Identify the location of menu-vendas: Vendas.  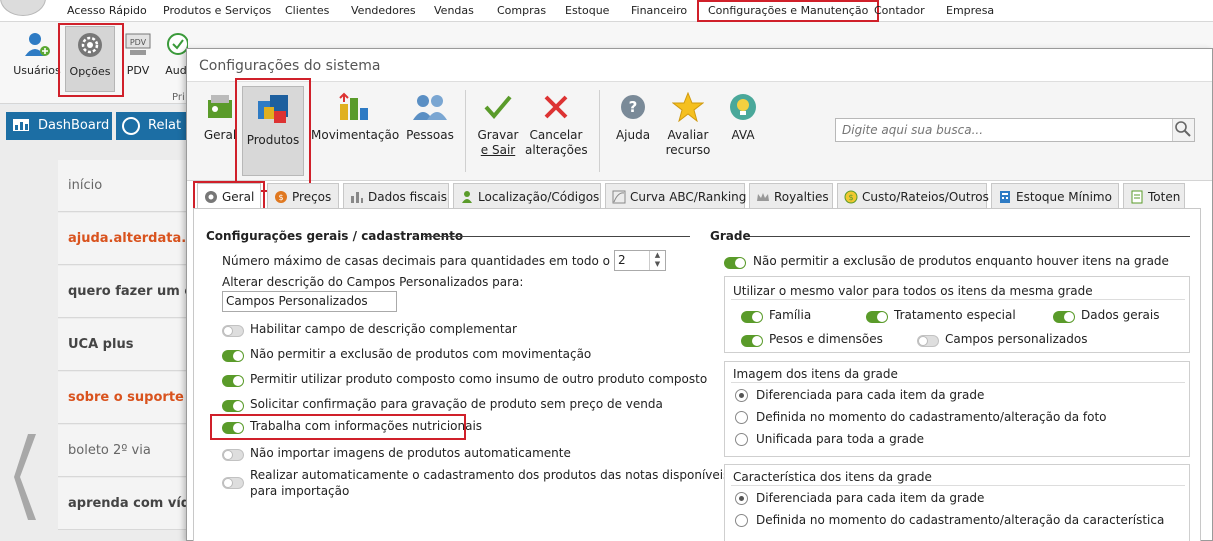
(454, 11).